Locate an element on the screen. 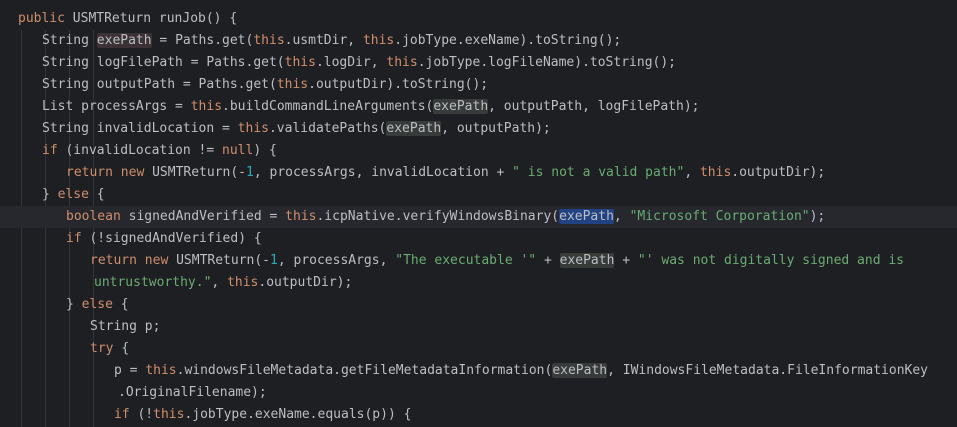 The height and width of the screenshot is (427, 957). code-token: USMTReturn runJob() { is located at coordinates (155, 18).